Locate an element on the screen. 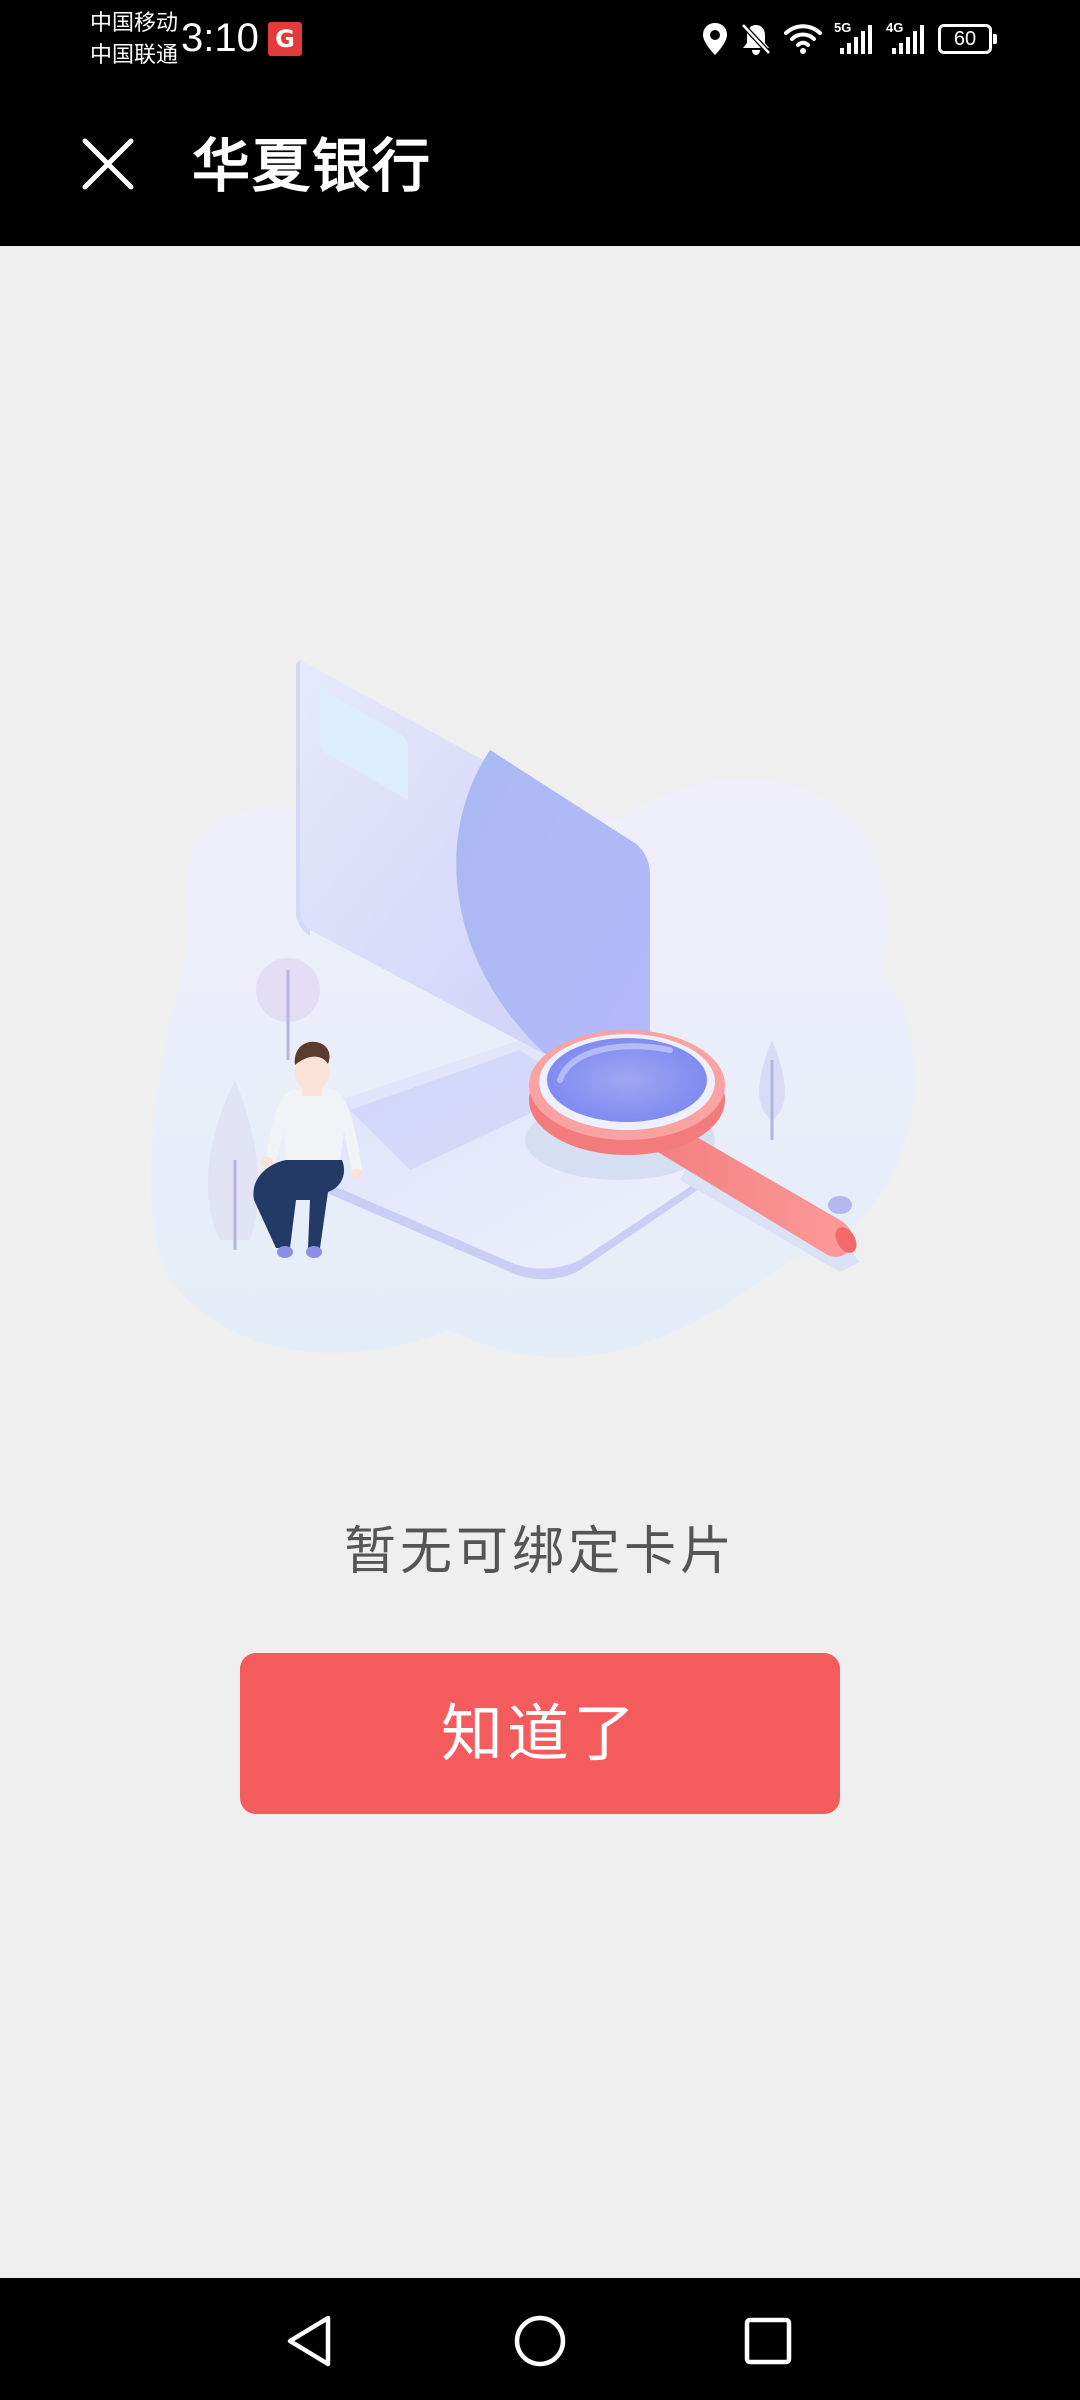 This screenshot has width=1080, height=2400. app-notification-icon: G is located at coordinates (285, 39).